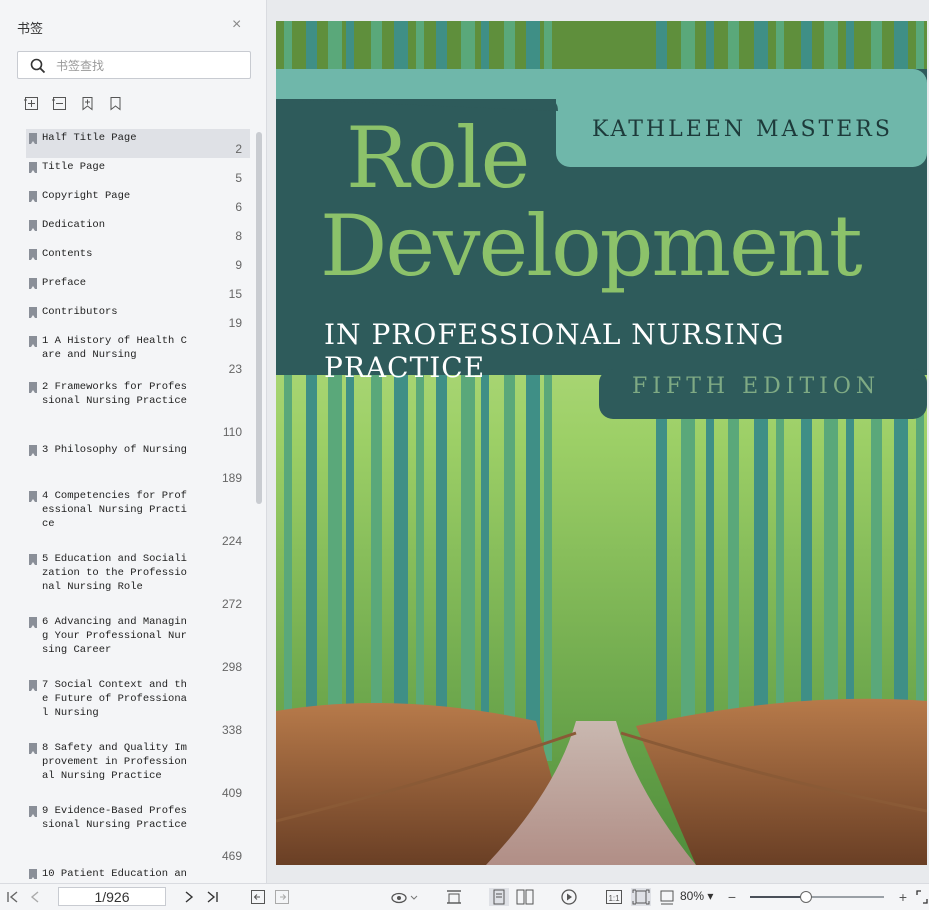  Describe the element at coordinates (74, 167) in the screenshot. I see `bookmark-label: Title Page` at that location.